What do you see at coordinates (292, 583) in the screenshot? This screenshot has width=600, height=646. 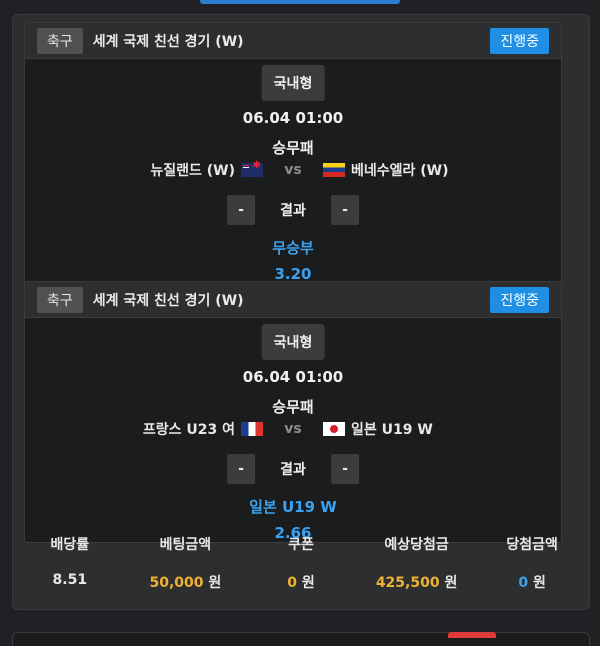 I see `coupon-value: 0` at bounding box center [292, 583].